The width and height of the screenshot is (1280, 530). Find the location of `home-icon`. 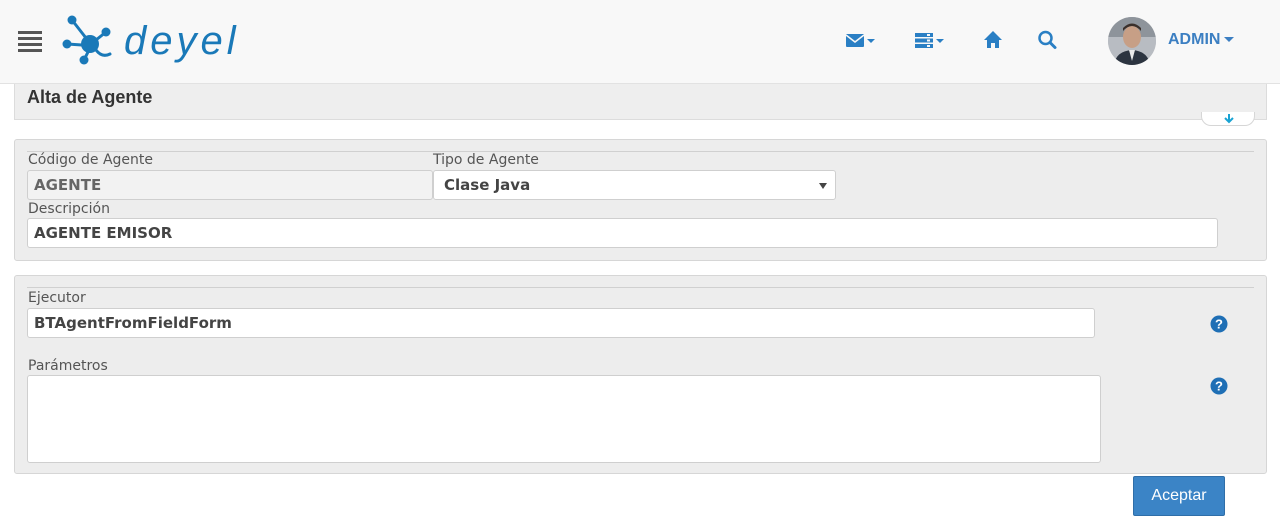

home-icon is located at coordinates (993, 39).